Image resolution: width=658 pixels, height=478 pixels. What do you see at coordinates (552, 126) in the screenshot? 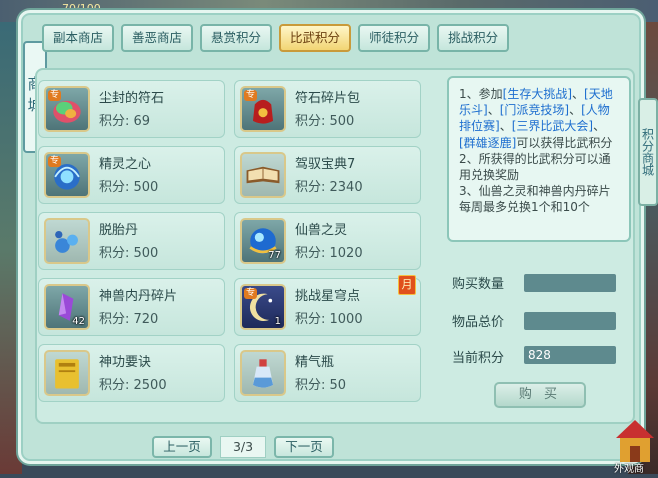
I see `info-link: [三界比武大会]` at bounding box center [552, 126].